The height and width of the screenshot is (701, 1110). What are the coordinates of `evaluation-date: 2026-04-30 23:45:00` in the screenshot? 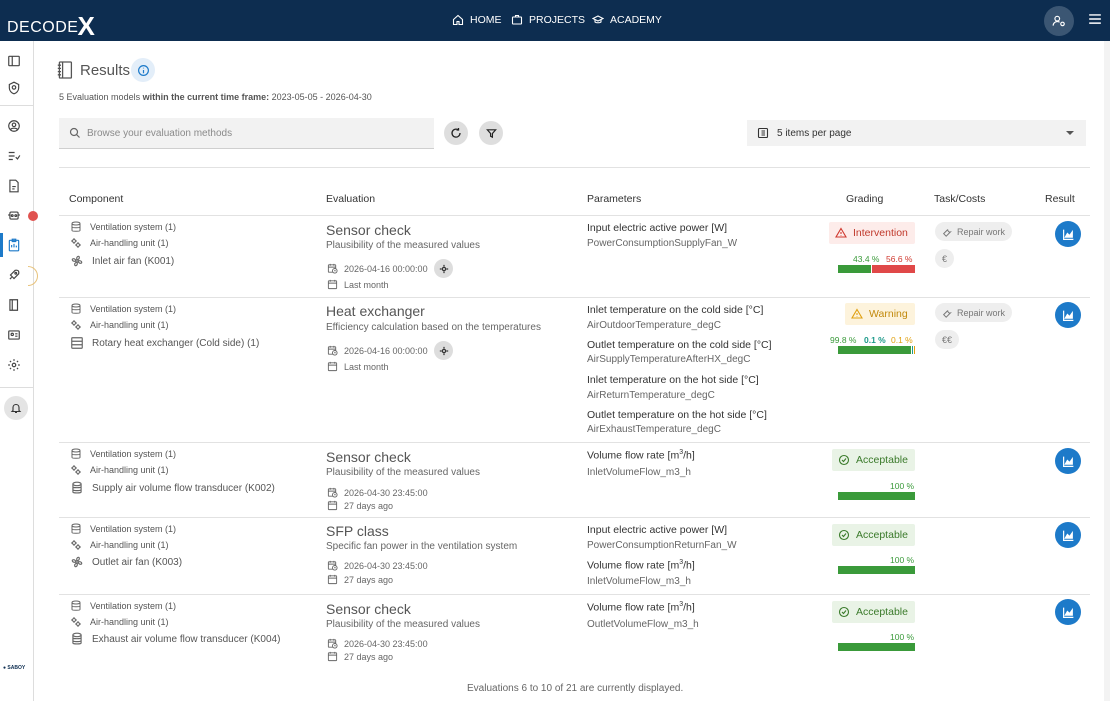 It's located at (377, 492).